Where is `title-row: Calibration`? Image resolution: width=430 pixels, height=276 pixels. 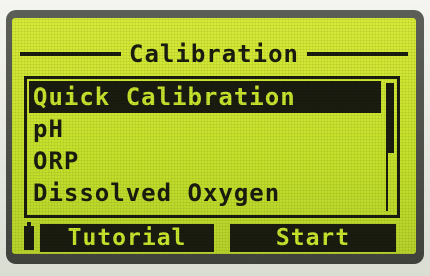
title-row: Calibration is located at coordinates (214, 54).